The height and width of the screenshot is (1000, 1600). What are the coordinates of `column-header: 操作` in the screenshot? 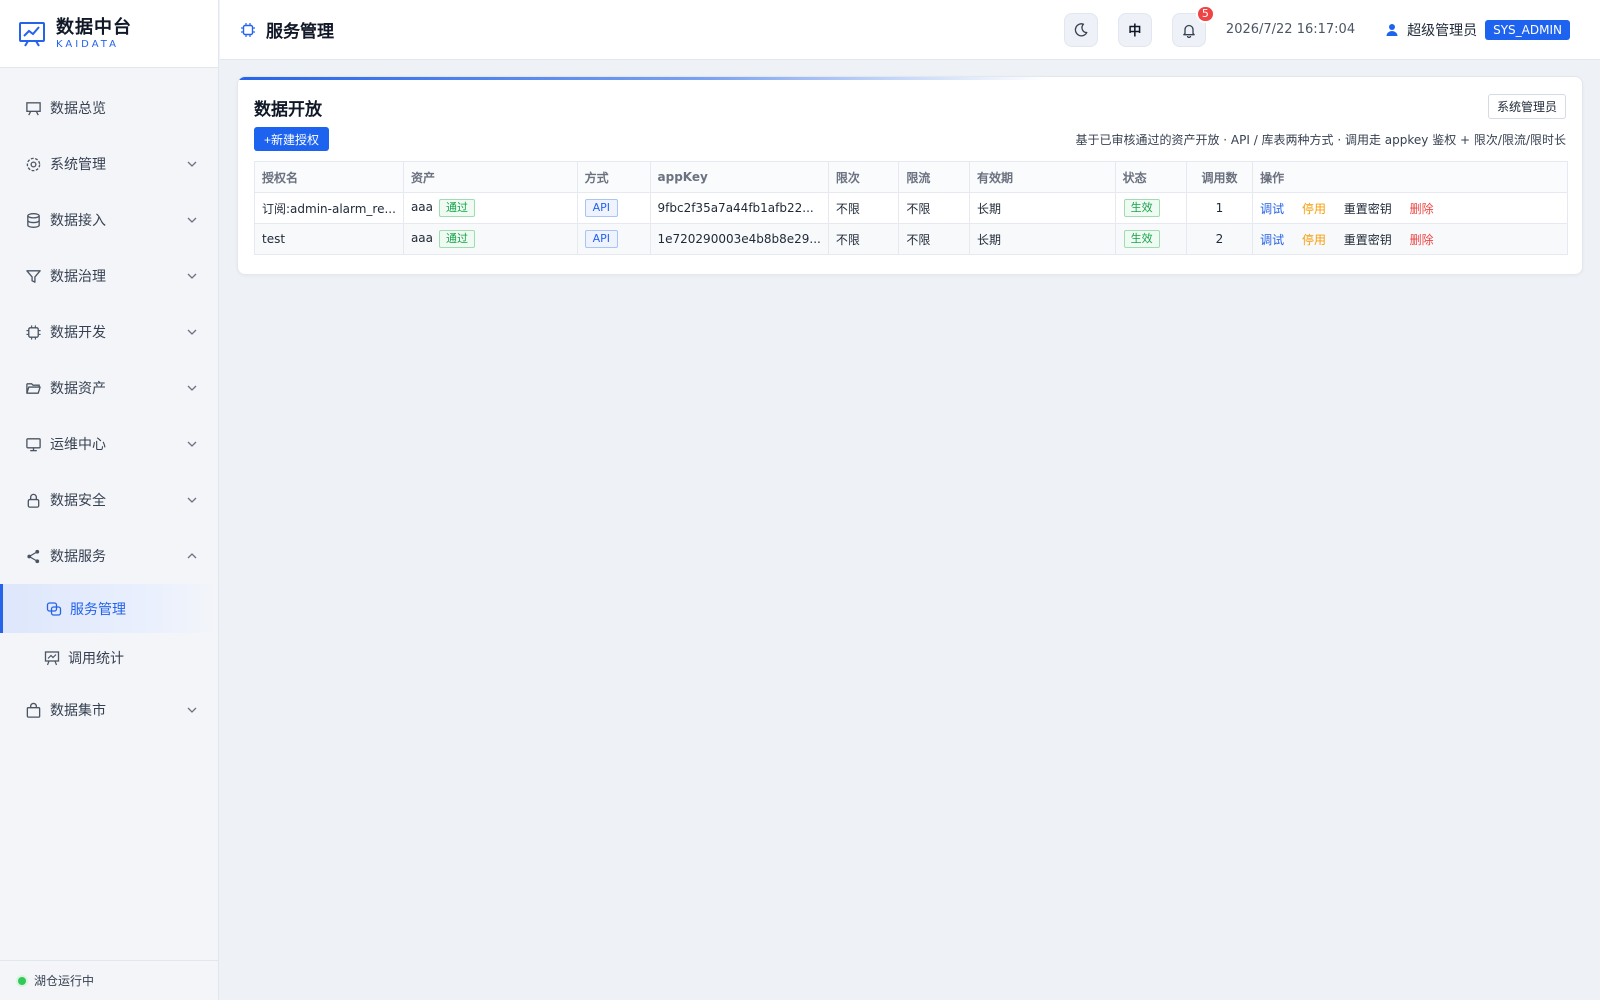 It's located at (1410, 177).